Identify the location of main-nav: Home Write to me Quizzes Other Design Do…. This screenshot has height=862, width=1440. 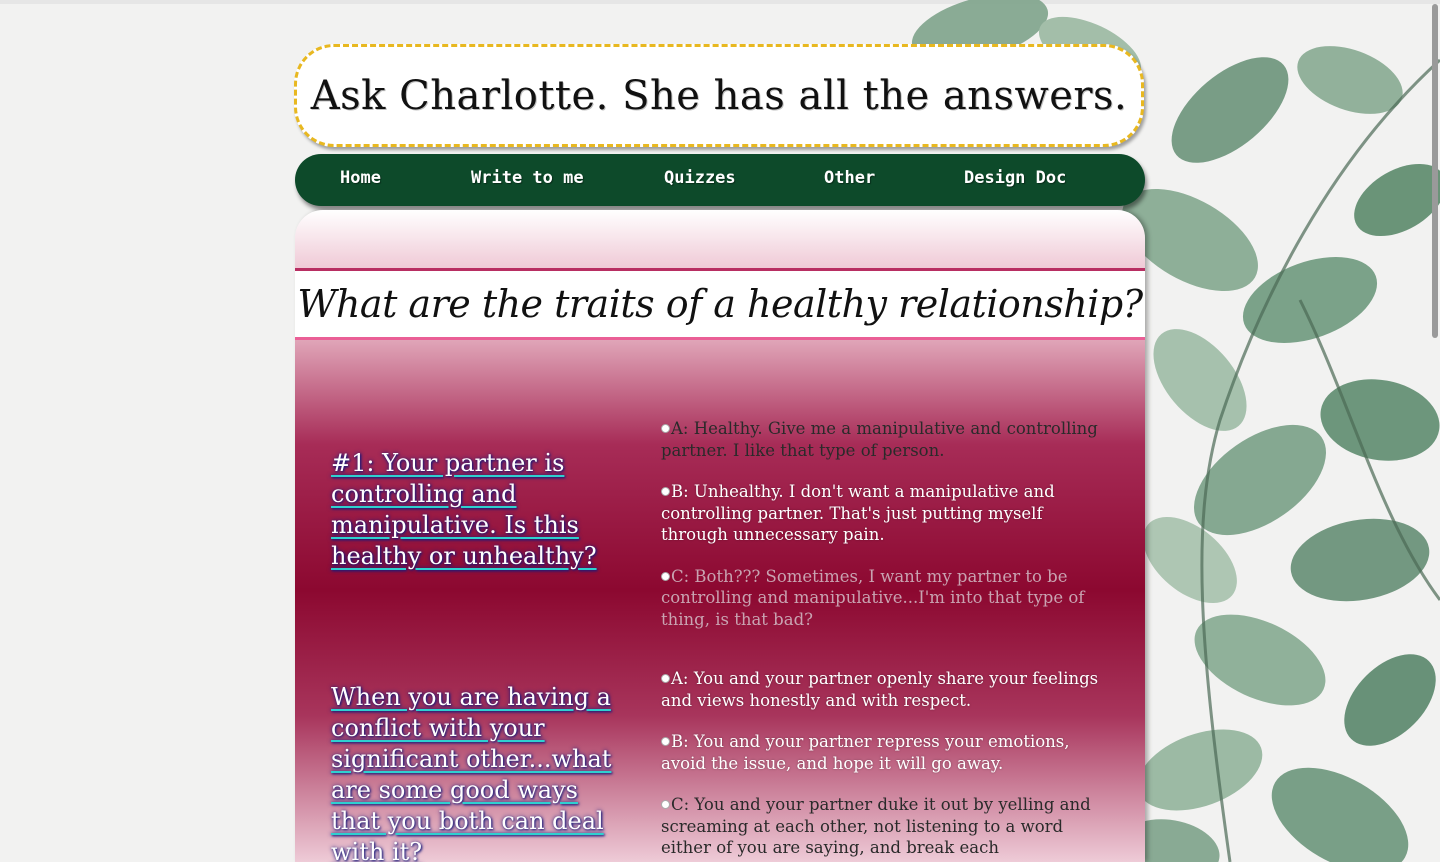
(720, 180).